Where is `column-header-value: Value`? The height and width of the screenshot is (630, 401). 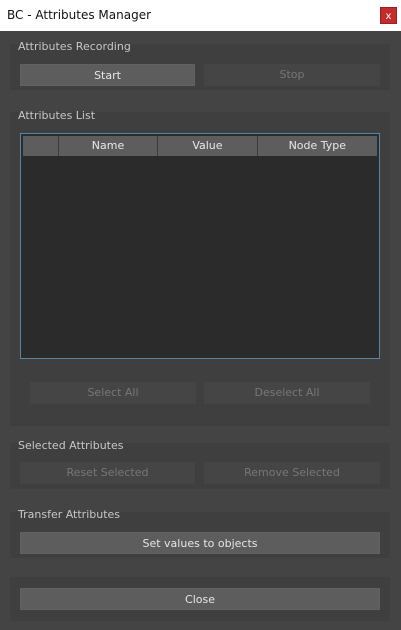 column-header-value: Value is located at coordinates (208, 146).